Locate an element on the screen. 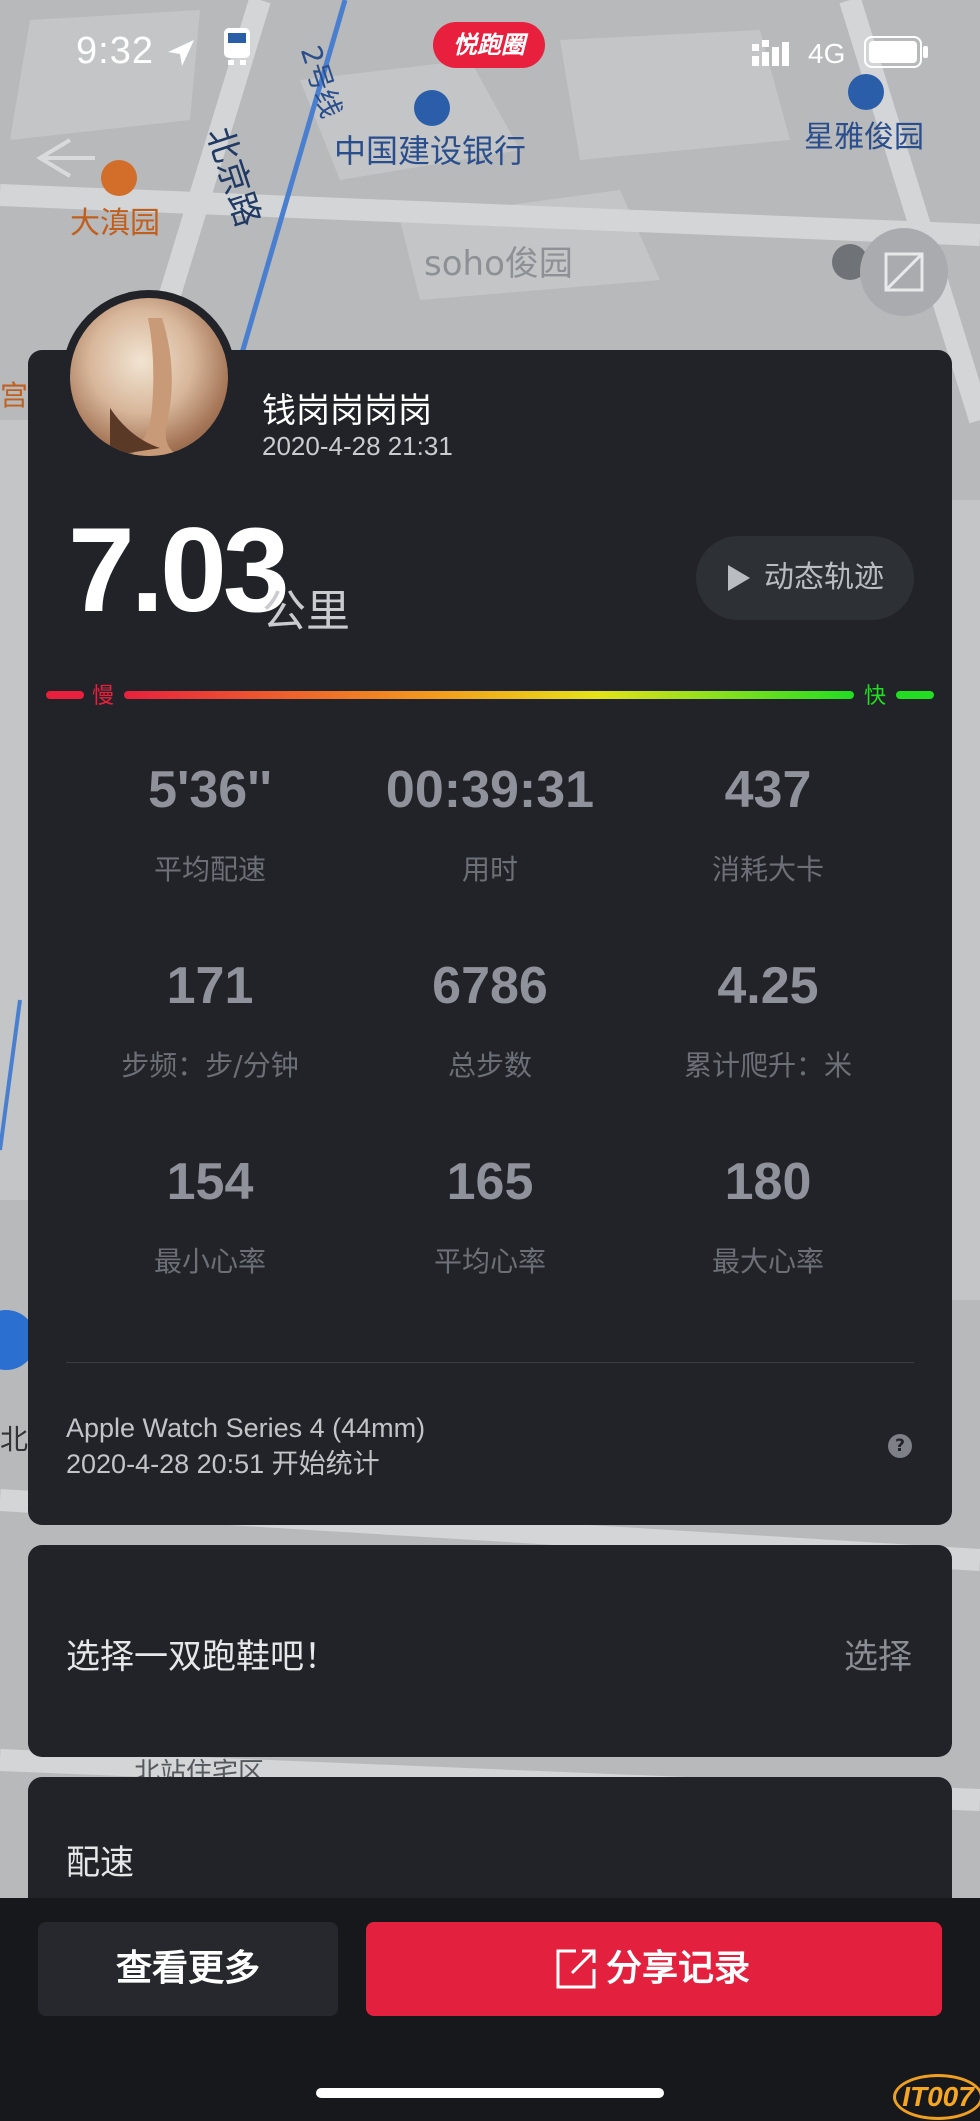 The height and width of the screenshot is (2121, 980). stat-cadence: 171 步频：步/分钟 is located at coordinates (210, 1020).